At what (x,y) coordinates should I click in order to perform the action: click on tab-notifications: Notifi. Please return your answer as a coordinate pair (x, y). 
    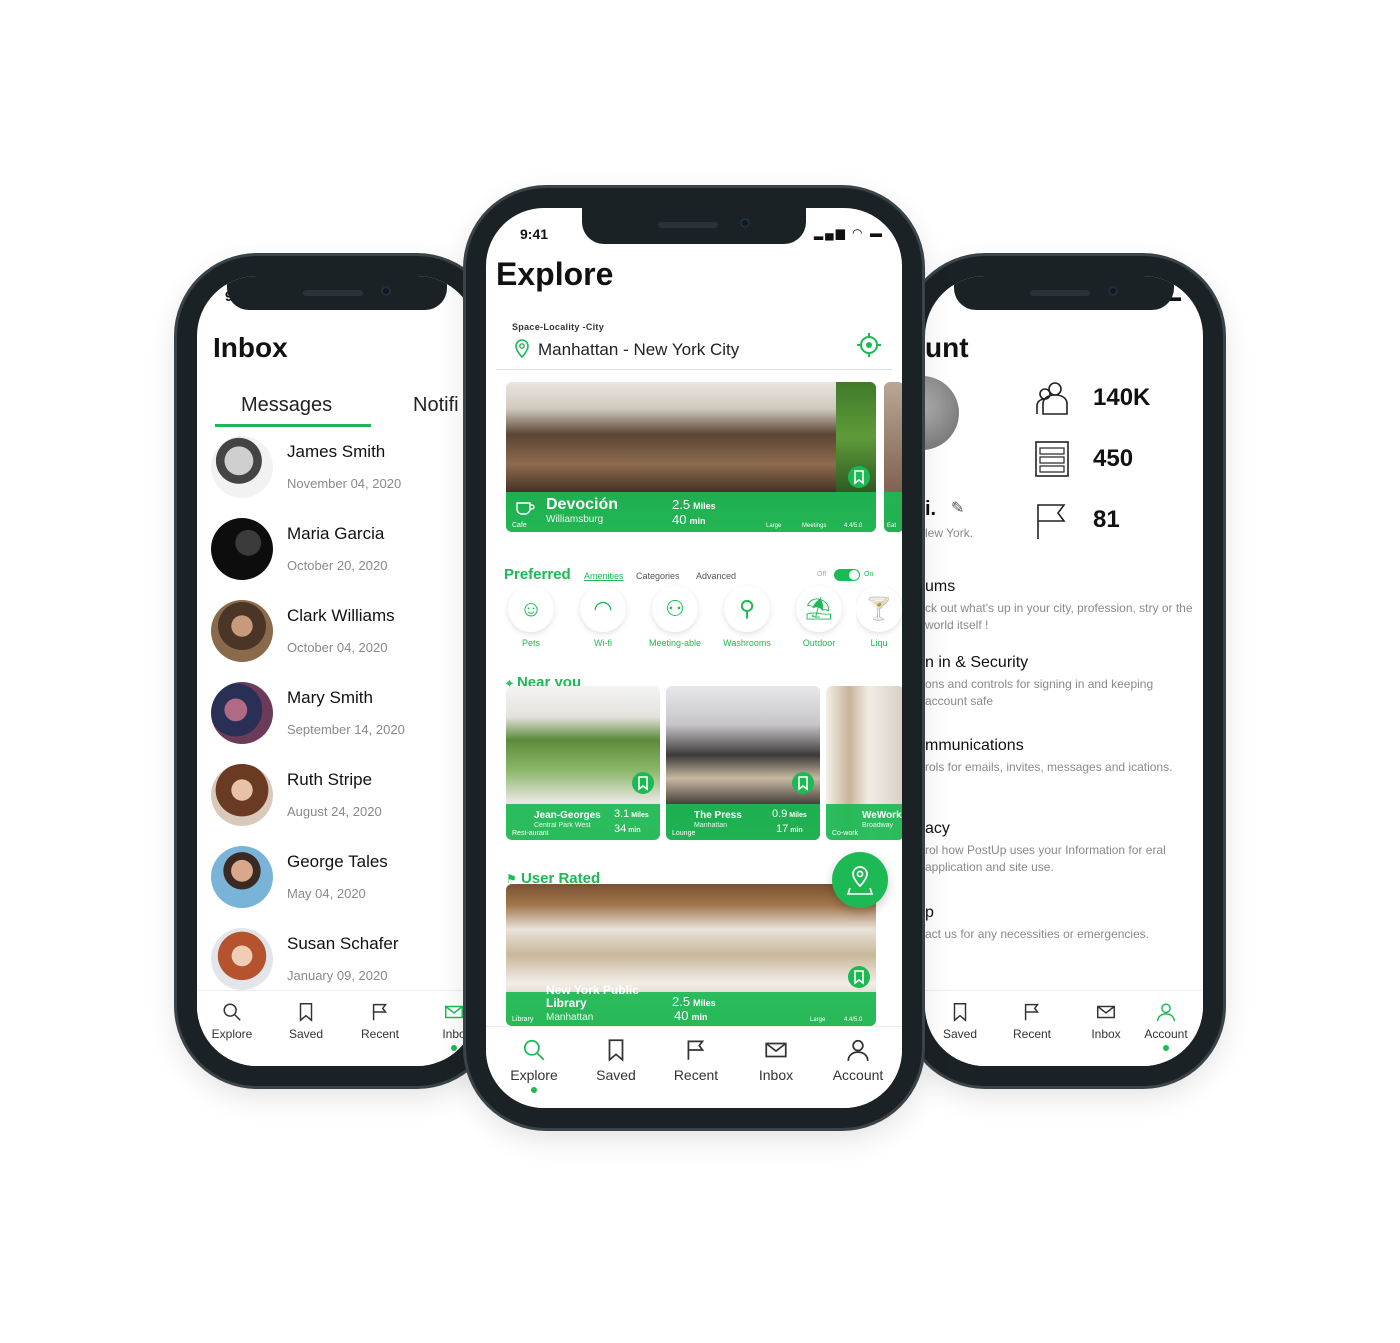
    Looking at the image, I should click on (436, 405).